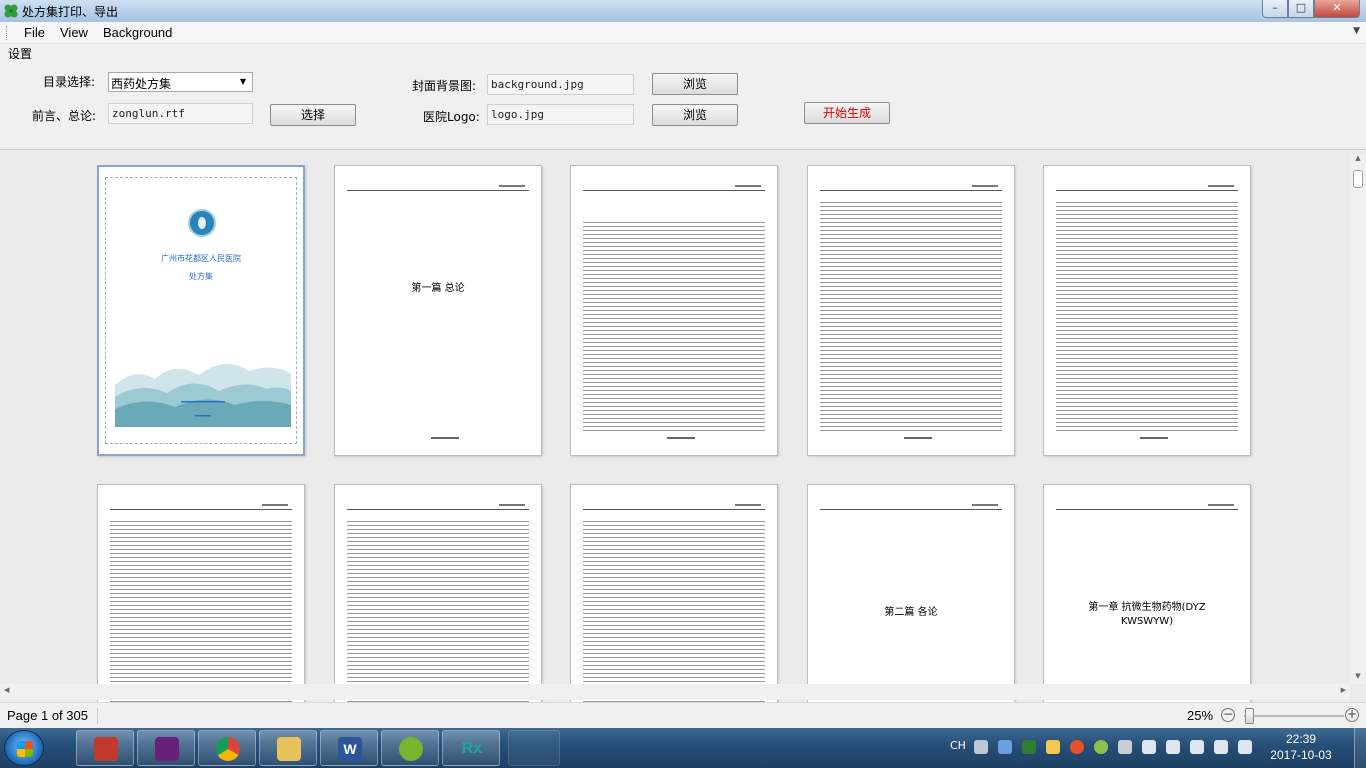  Describe the element at coordinates (695, 115) in the screenshot. I see `browse-logo-button: 浏览` at that location.